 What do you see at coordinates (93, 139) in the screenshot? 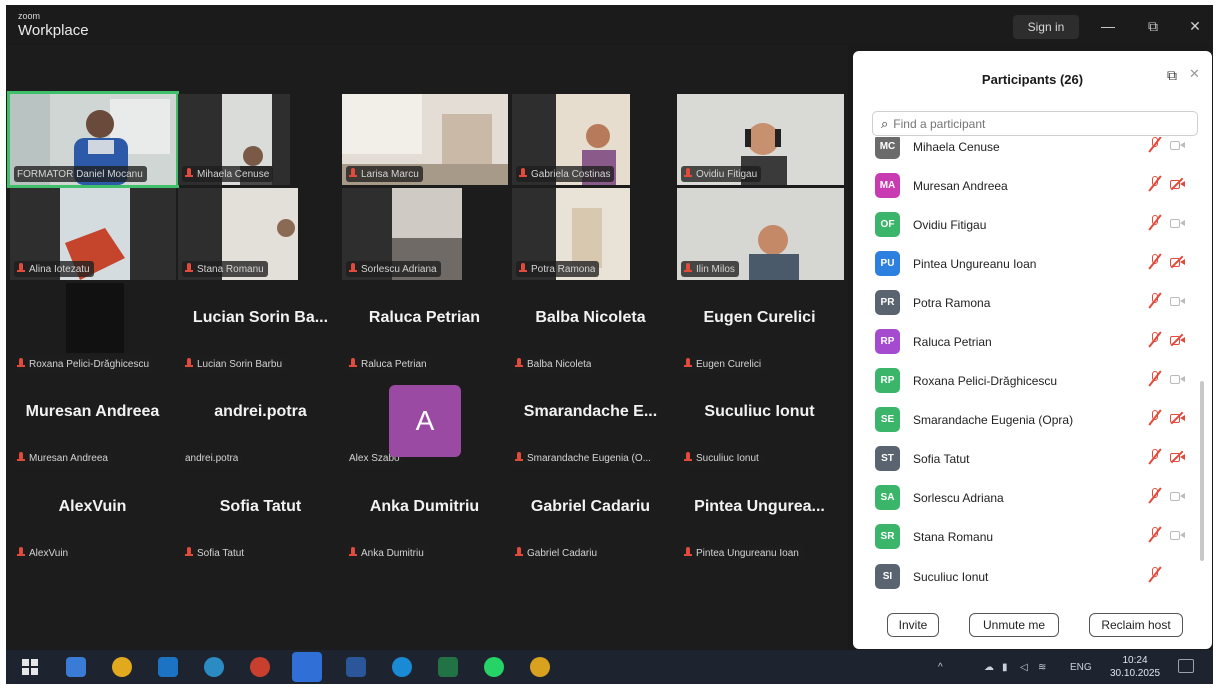
I see `video-tile: FORMATOR Daniel Mocanu` at bounding box center [93, 139].